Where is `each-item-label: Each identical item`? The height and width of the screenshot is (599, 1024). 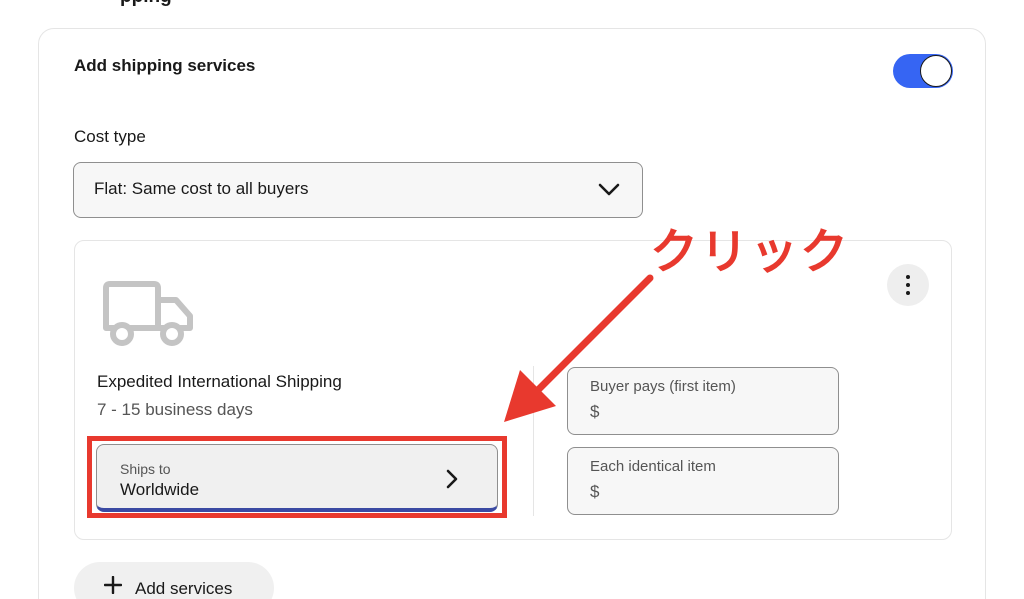
each-item-label: Each identical item is located at coordinates (653, 466).